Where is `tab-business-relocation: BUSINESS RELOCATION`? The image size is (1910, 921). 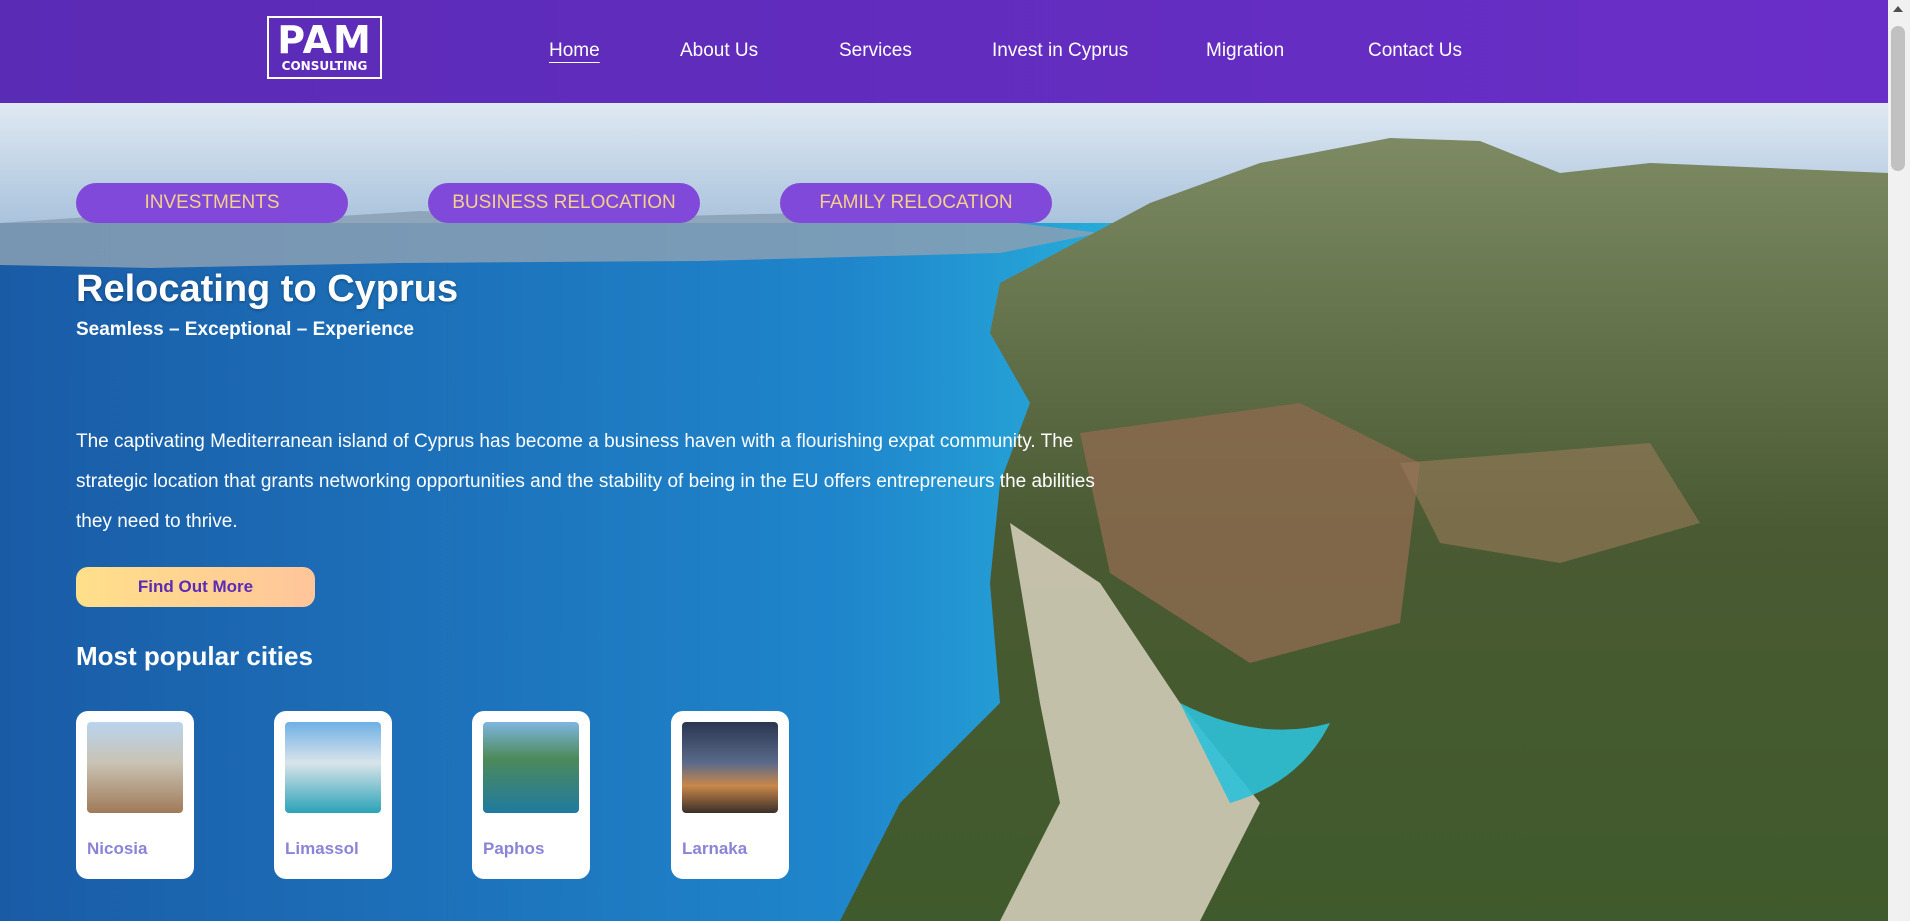 tab-business-relocation: BUSINESS RELOCATION is located at coordinates (564, 203).